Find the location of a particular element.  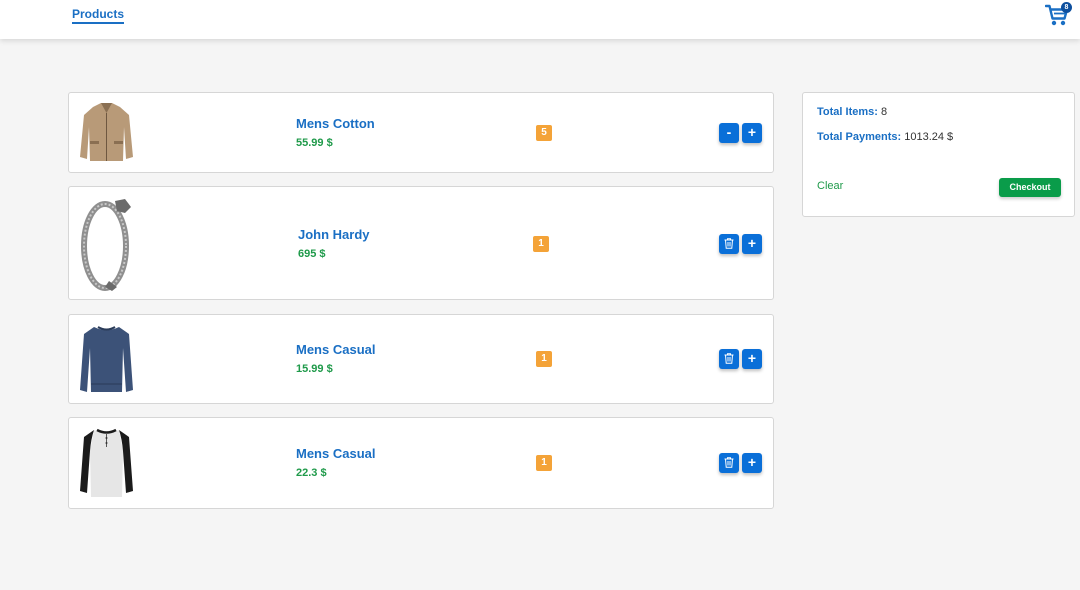

total-payments-line: Total Payments: 1013.24 $ is located at coordinates (885, 137).